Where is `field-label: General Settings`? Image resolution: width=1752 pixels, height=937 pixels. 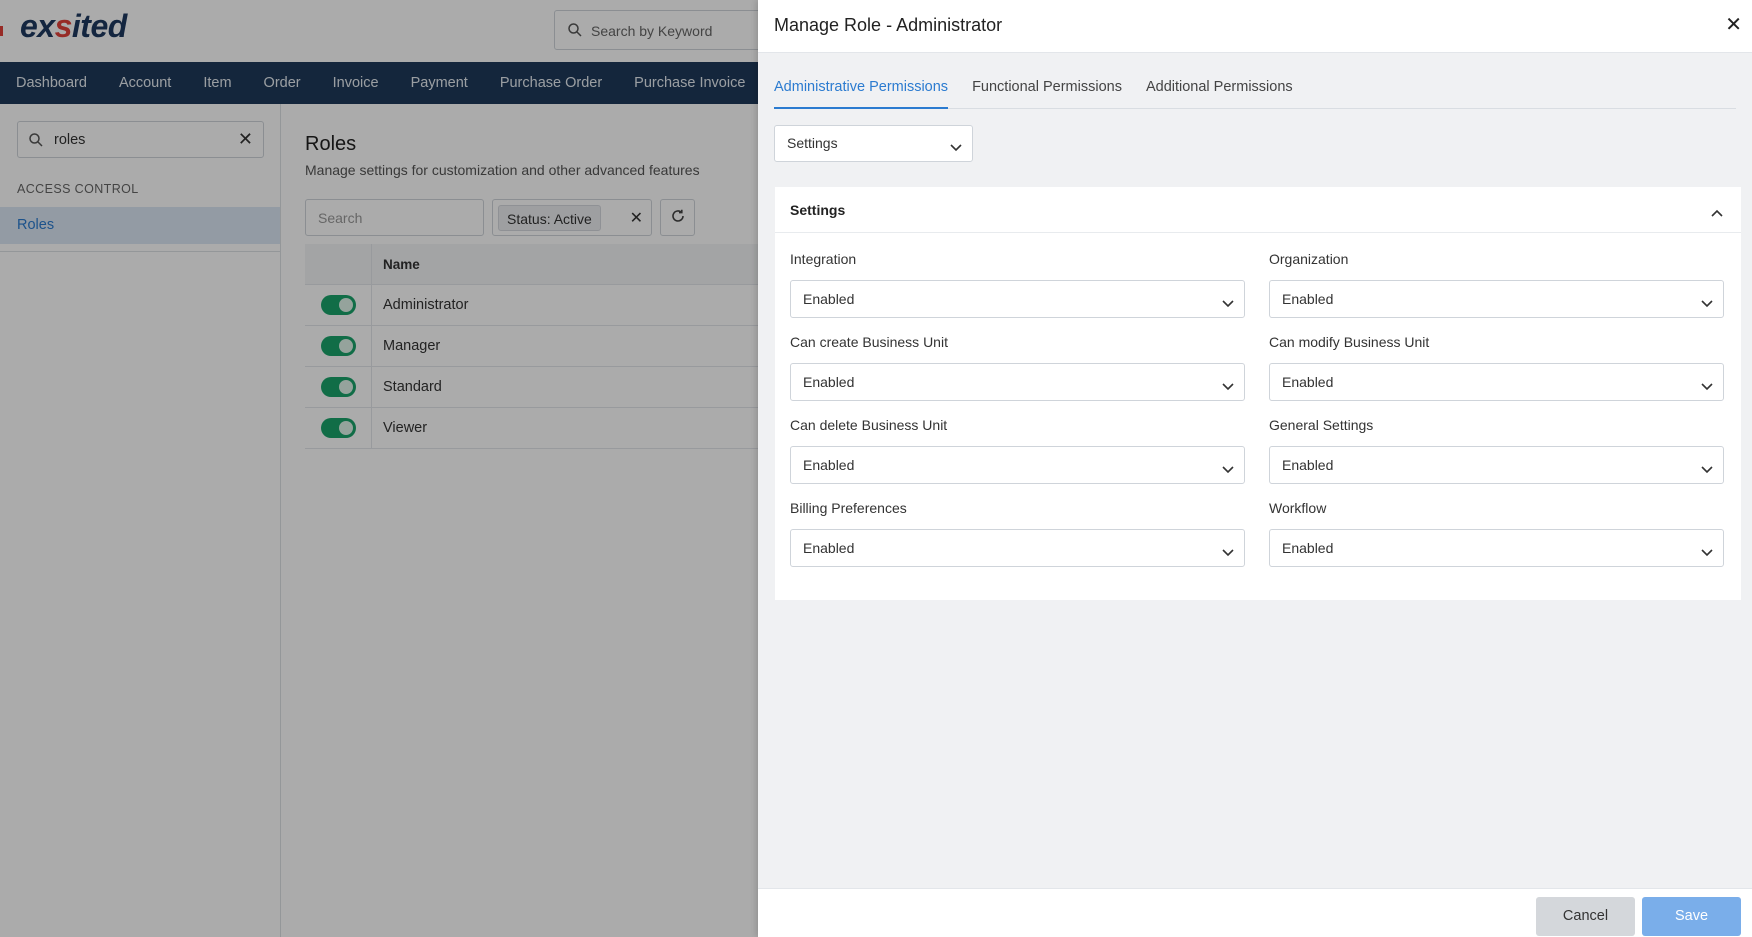
field-label: General Settings is located at coordinates (1321, 425).